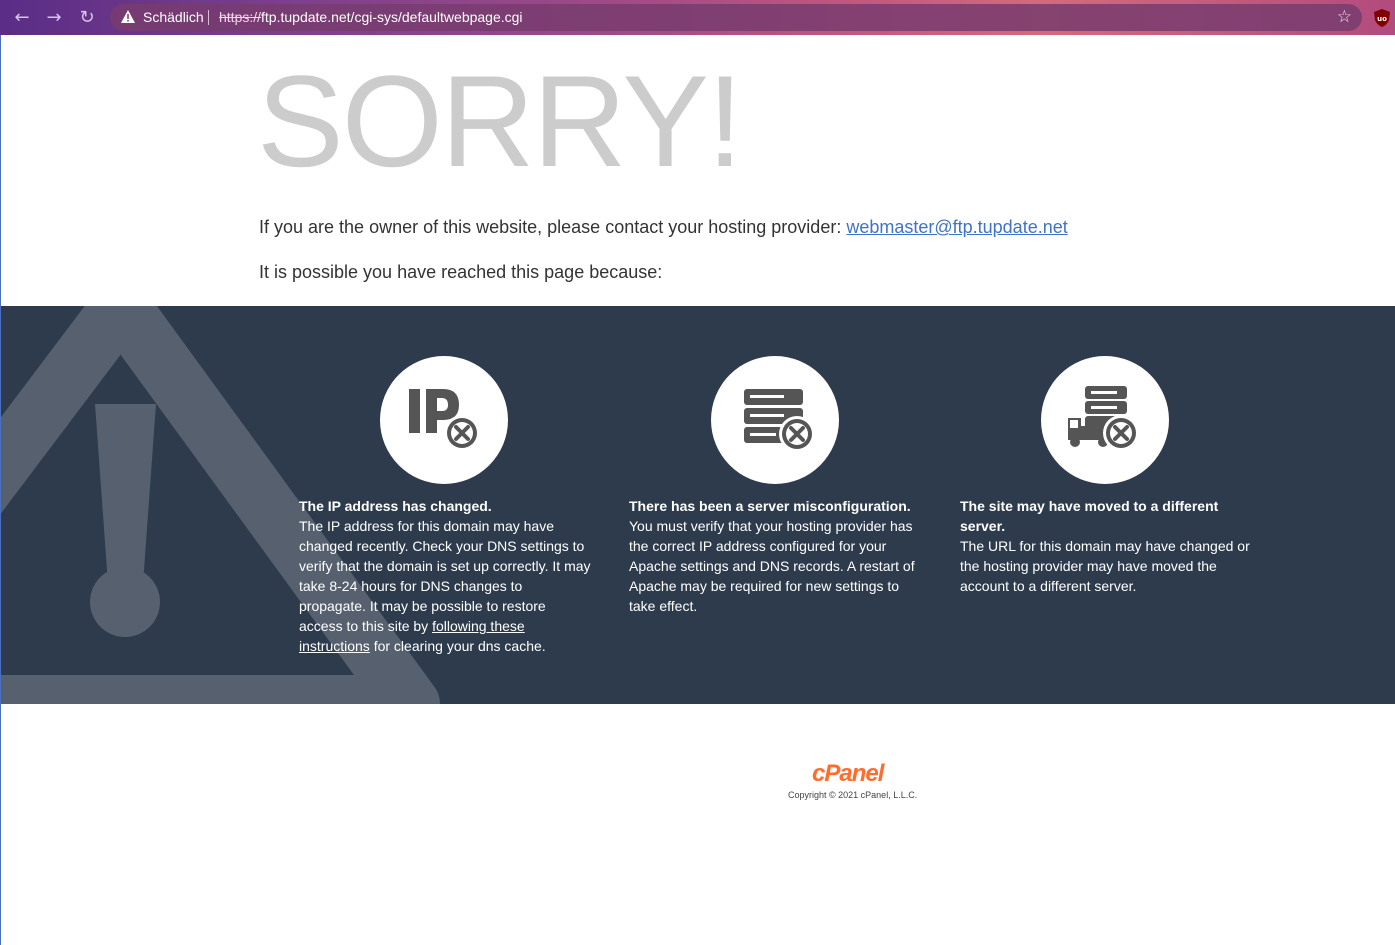  I want to click on ip-error-badge, so click(444, 420).